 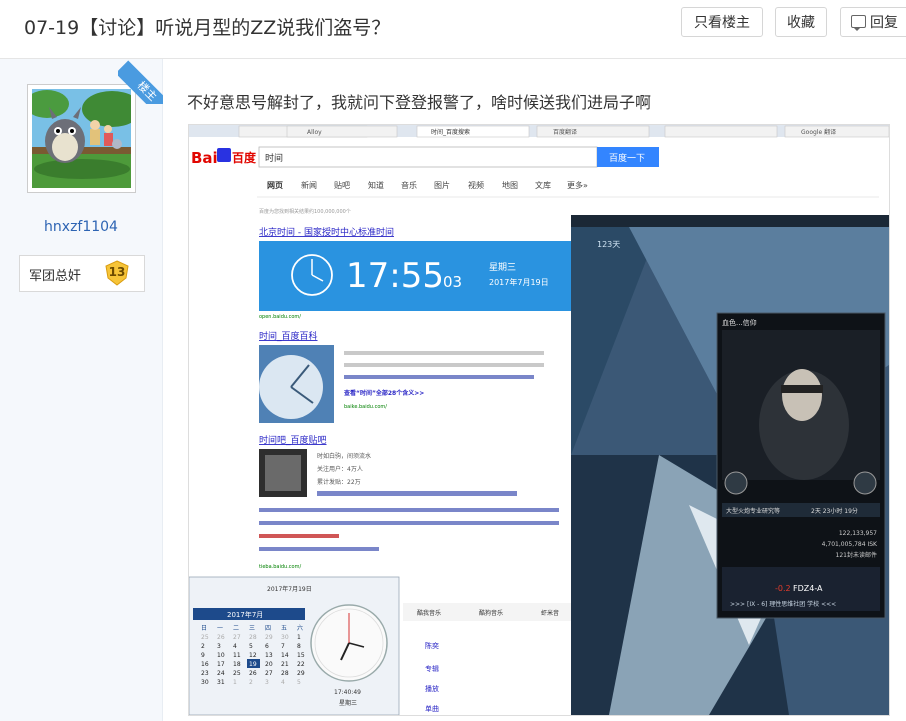 I want to click on search-input: 时间, so click(x=274, y=158).